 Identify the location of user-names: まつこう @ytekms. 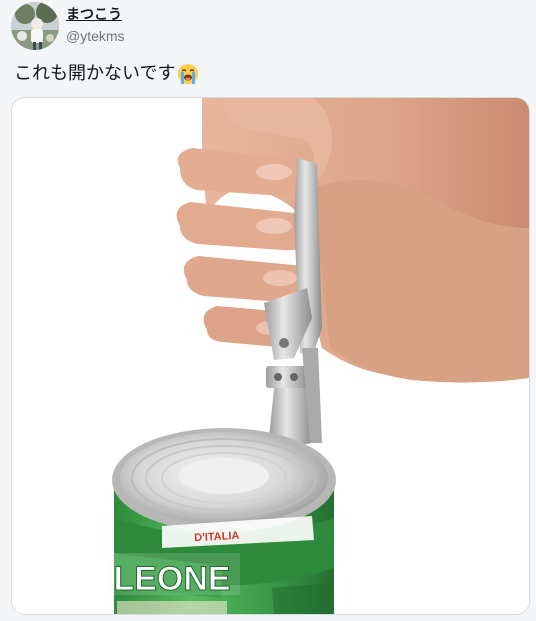
(95, 26).